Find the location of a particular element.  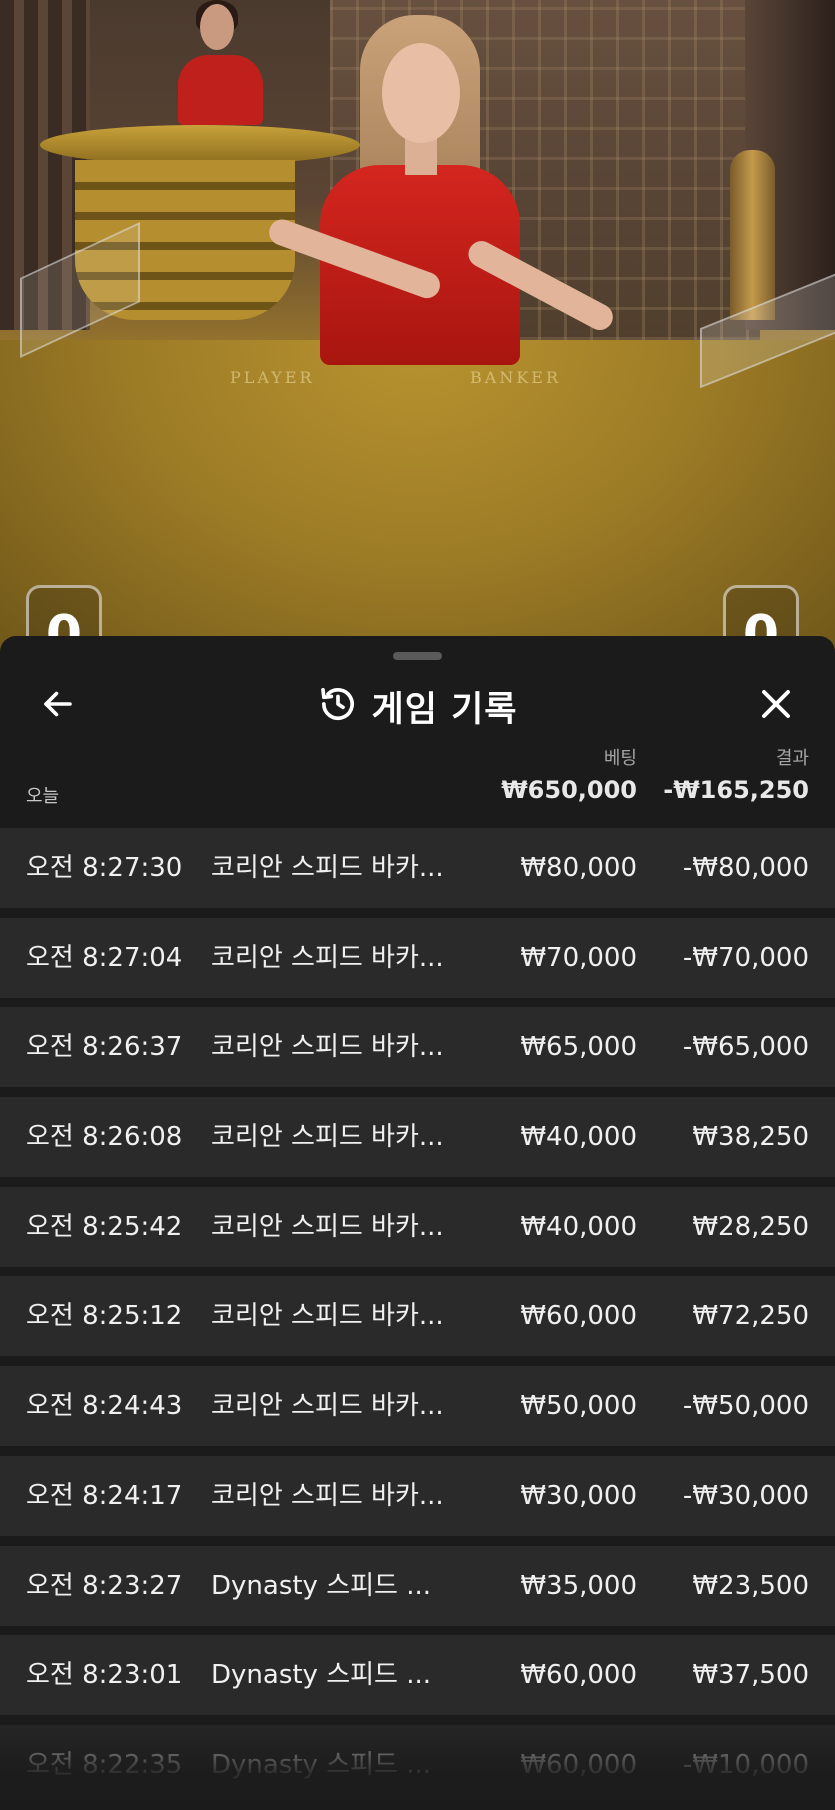

row-time: 오전 8:27:30 is located at coordinates (104, 868).